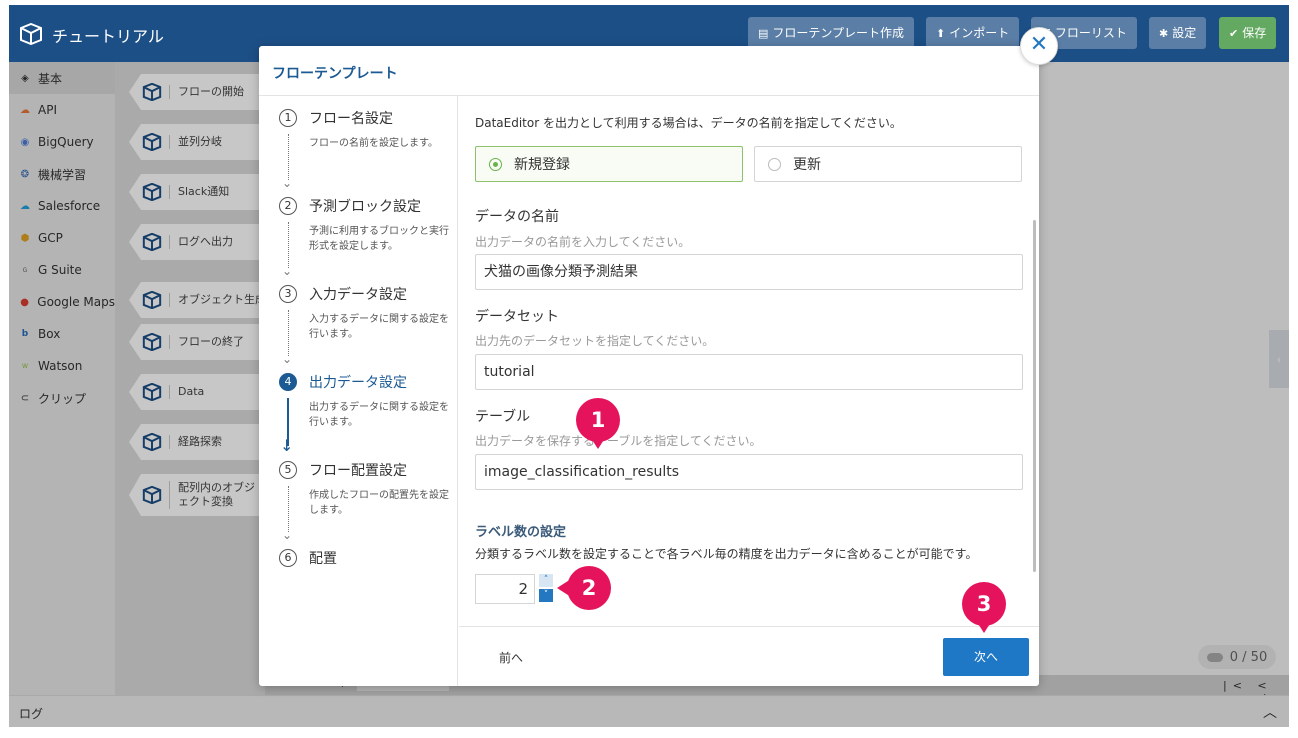  What do you see at coordinates (831, 33) in the screenshot?
I see `create-template-button: ▤ フローテンプレート作成` at bounding box center [831, 33].